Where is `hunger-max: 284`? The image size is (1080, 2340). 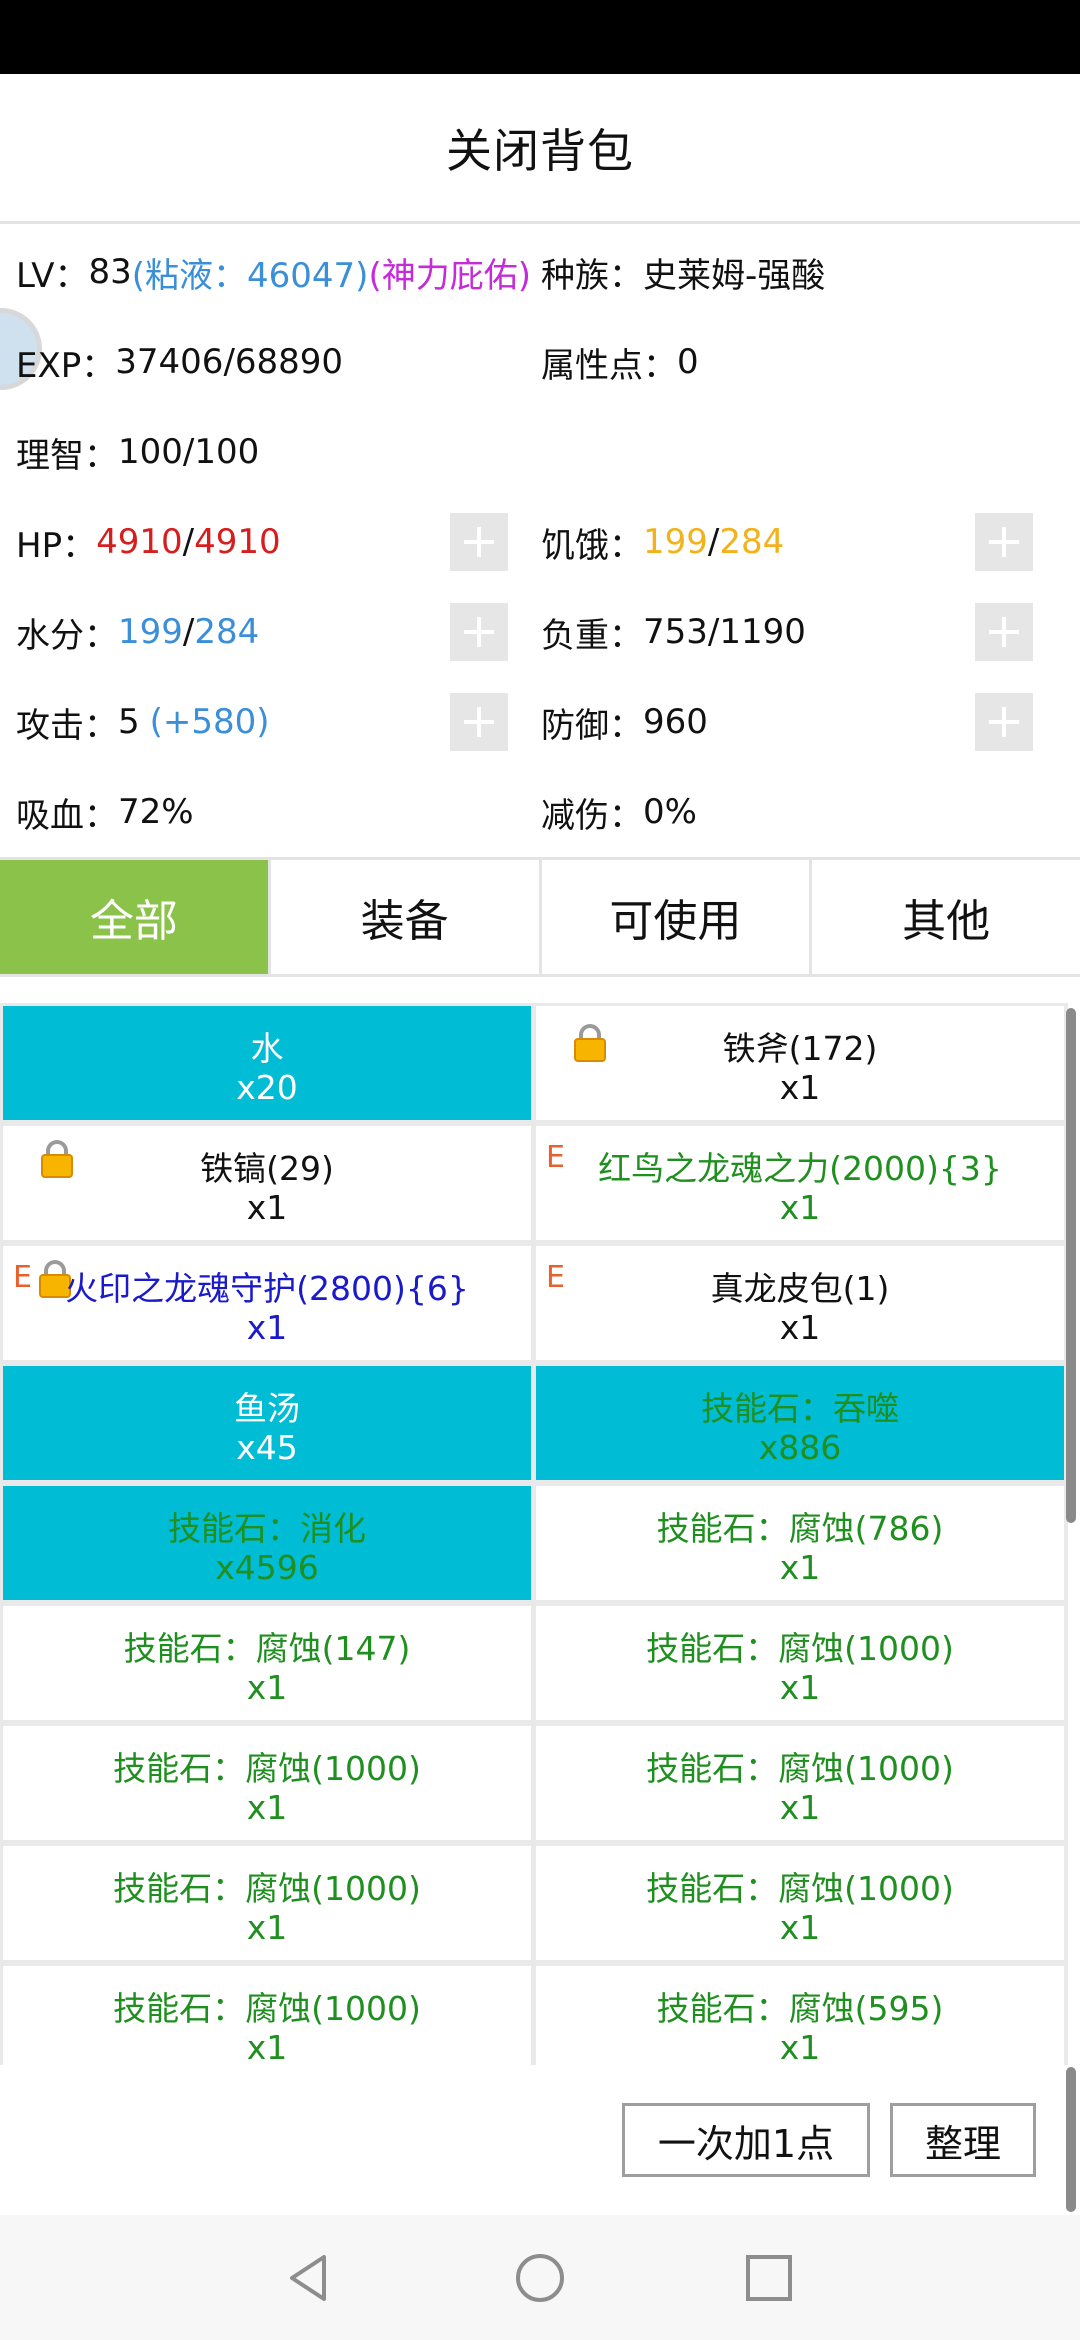
hunger-max: 284 is located at coordinates (752, 542).